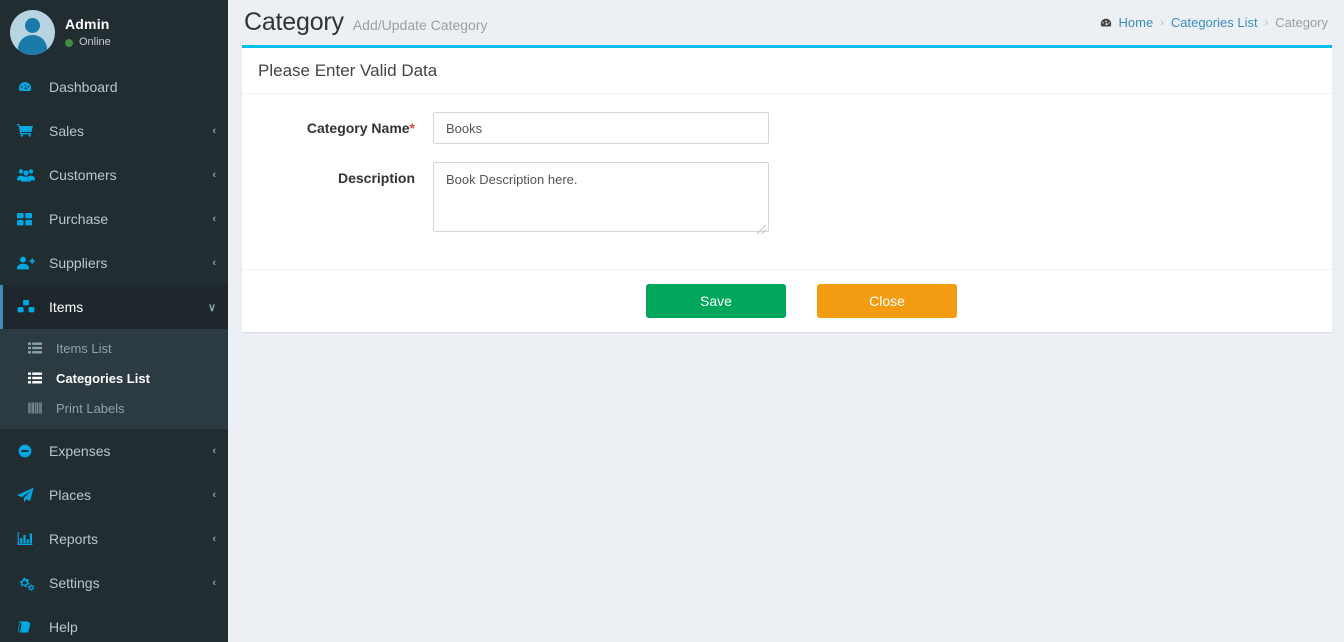 This screenshot has height=642, width=1344. I want to click on sidebar-item-customers: Customers ‹, so click(114, 175).